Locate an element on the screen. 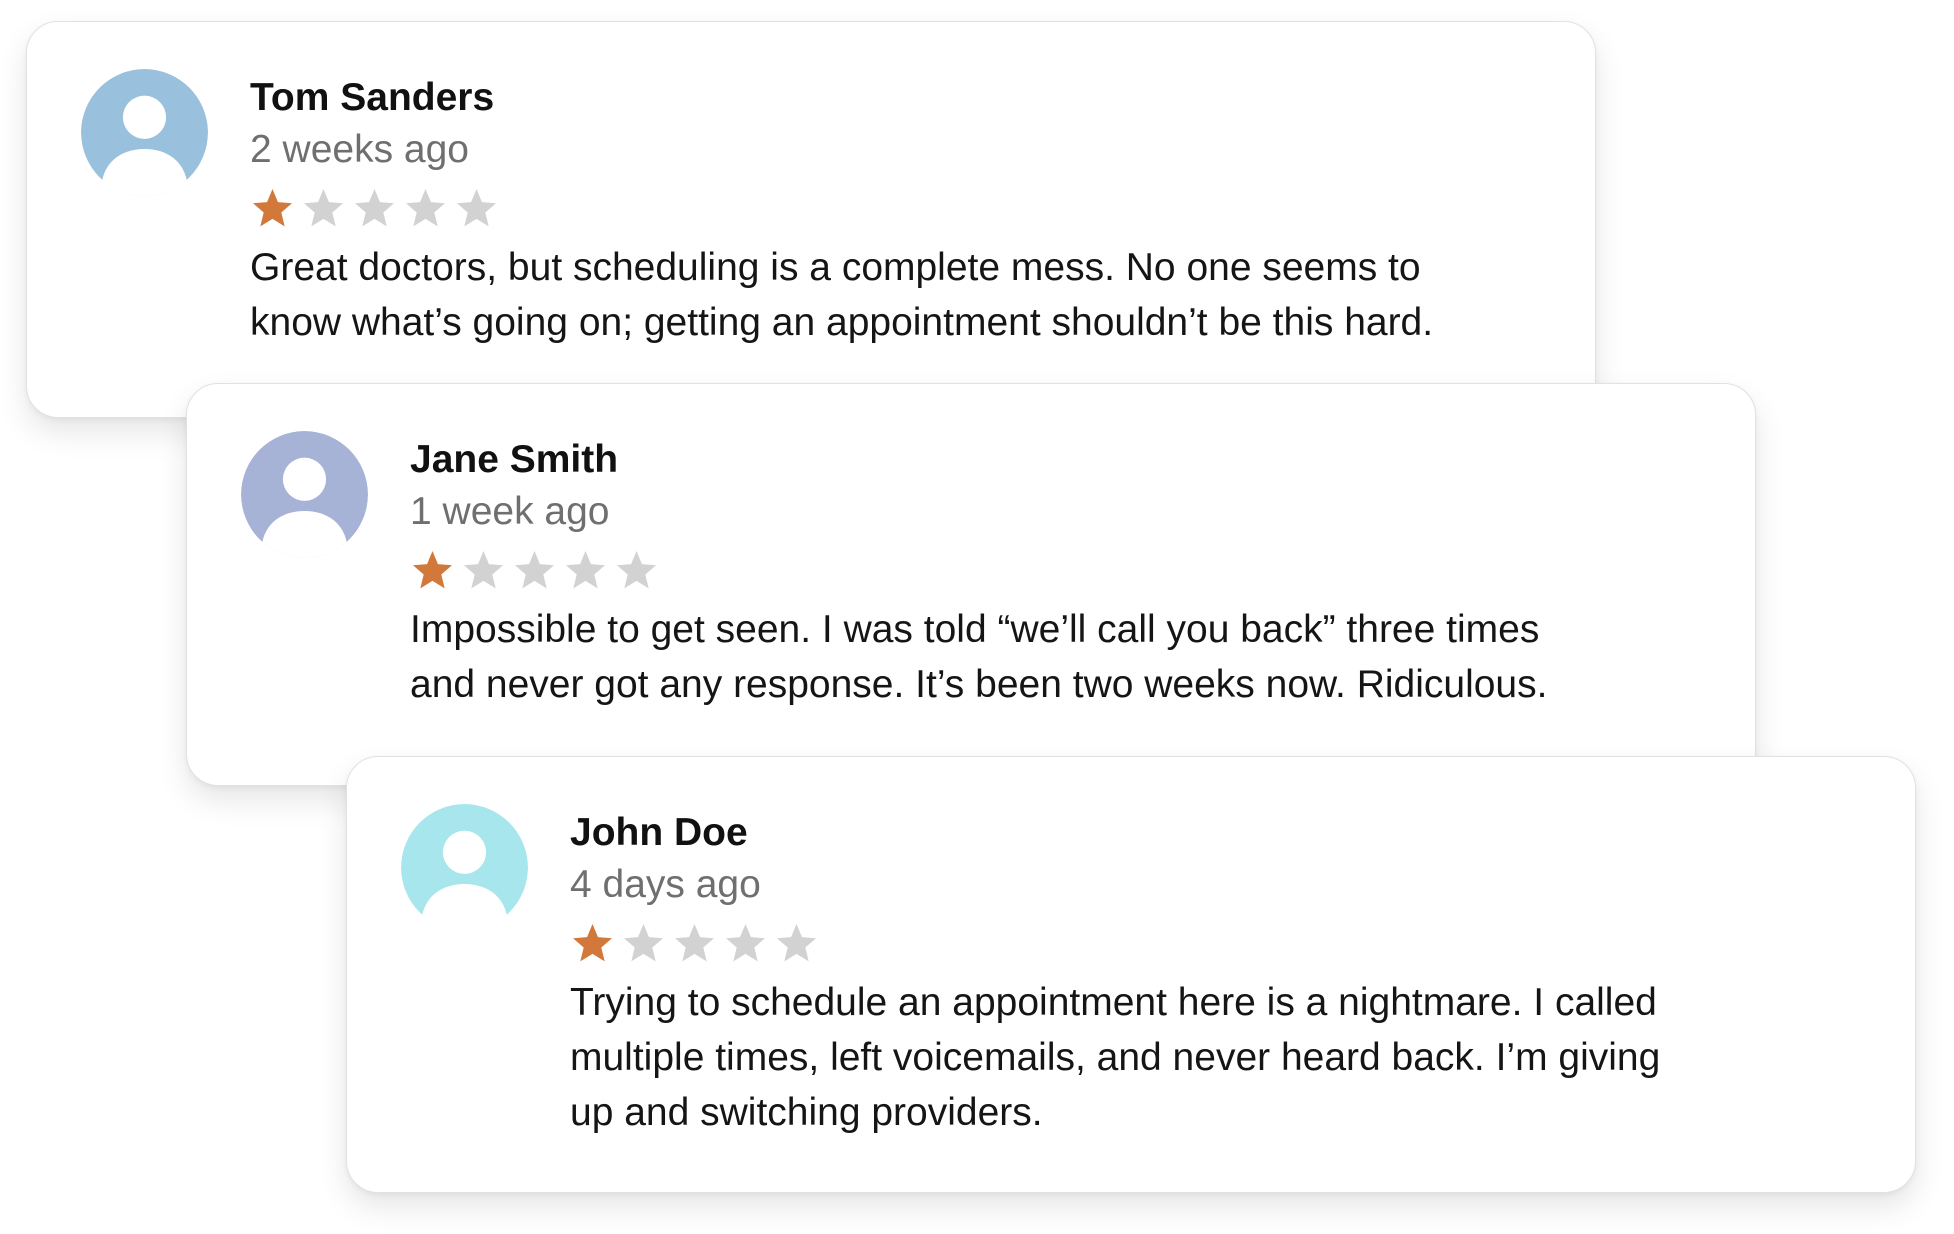 This screenshot has width=1954, height=1234. reviewer-name: Jane Smith is located at coordinates (514, 459).